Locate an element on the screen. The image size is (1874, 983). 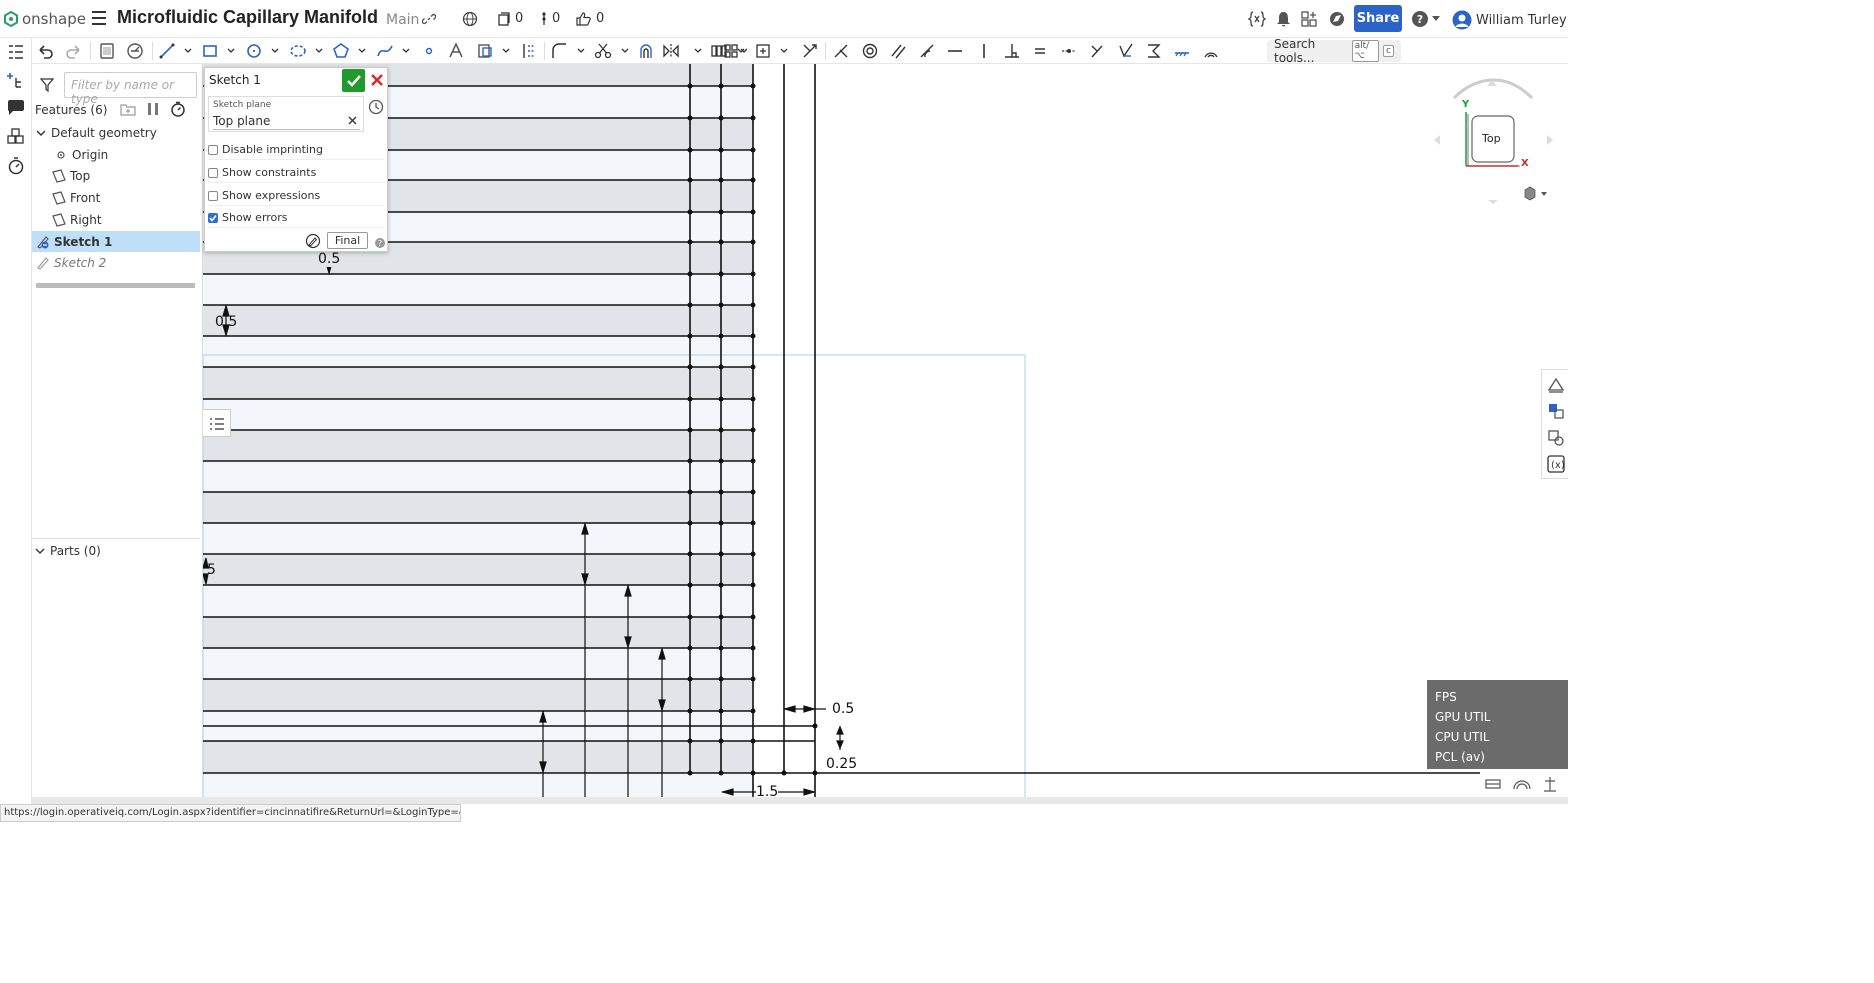
app-store-icon is located at coordinates (1309, 19).